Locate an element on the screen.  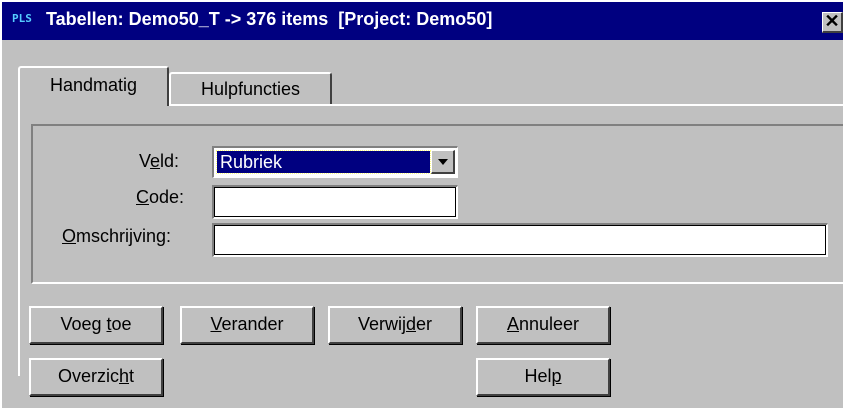
chevron-down-icon is located at coordinates (443, 162).